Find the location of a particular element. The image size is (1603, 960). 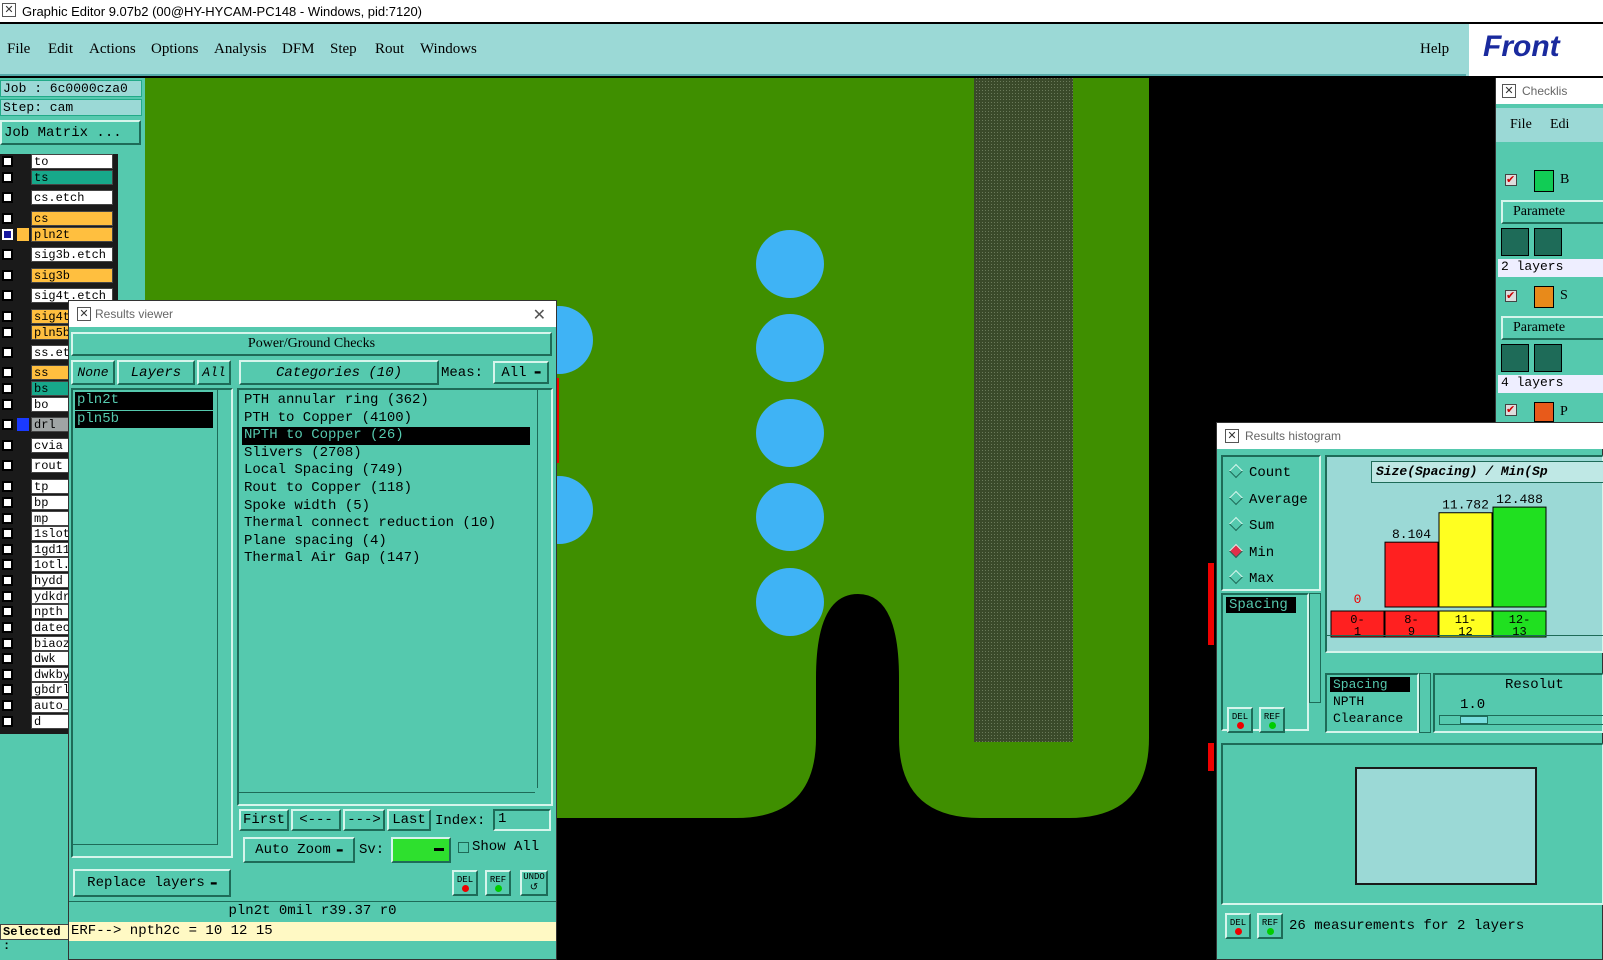

result-layer-item: pln5b is located at coordinates (144, 419).